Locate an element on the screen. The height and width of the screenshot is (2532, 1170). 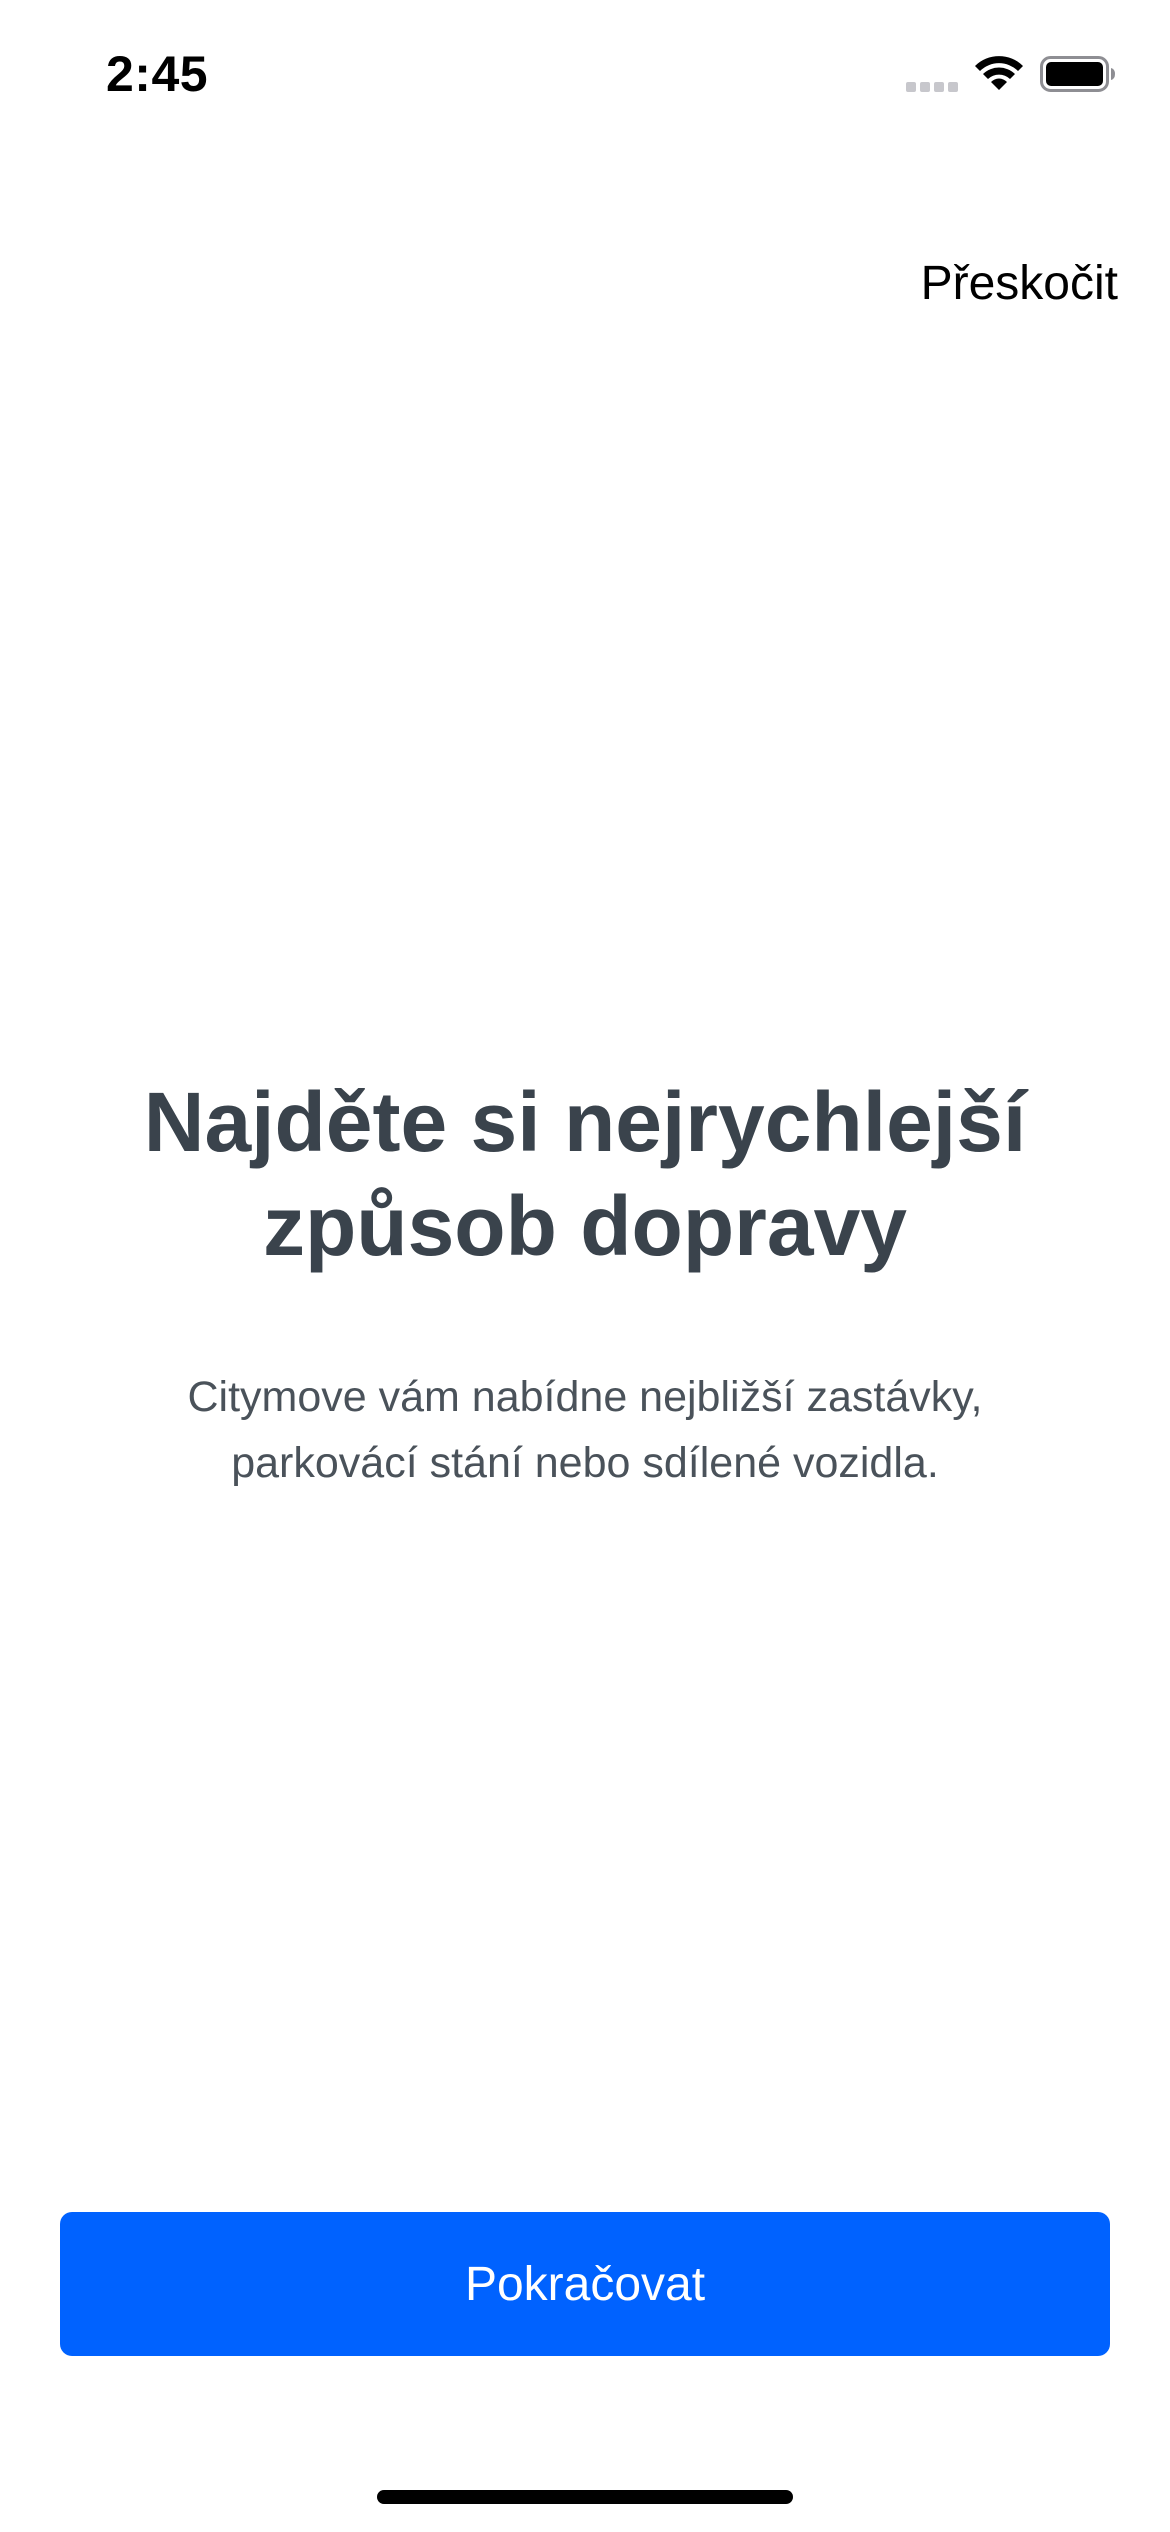
onboarding-description-line-1: Citymove vám nabídne nejbližší zastávky, is located at coordinates (585, 1397).